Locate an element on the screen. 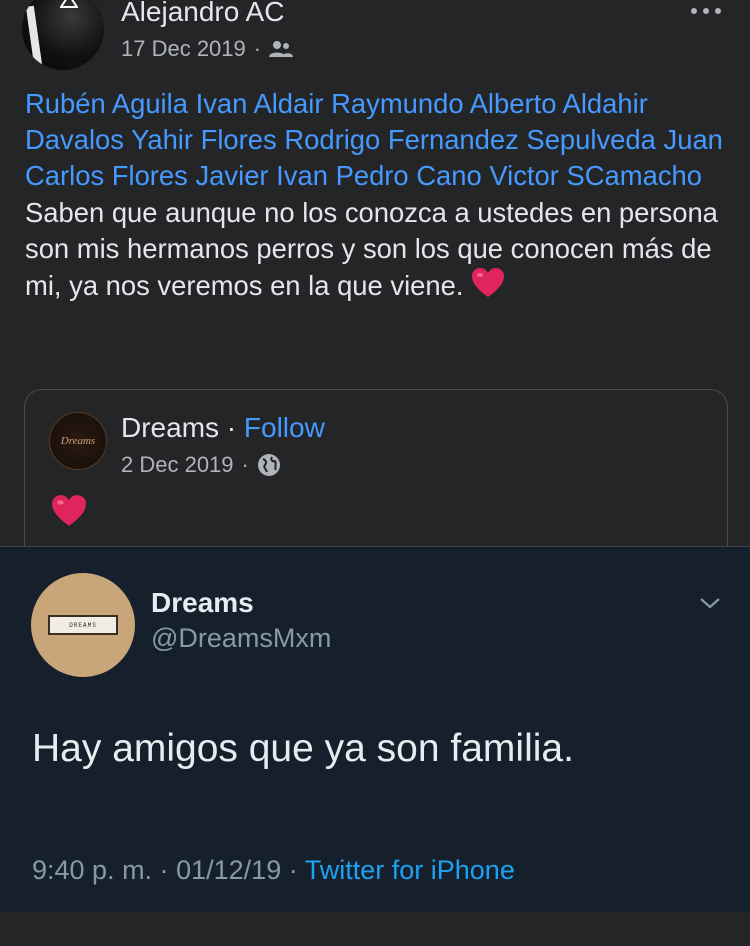  post-date: 17 Dec 2019 is located at coordinates (183, 49).